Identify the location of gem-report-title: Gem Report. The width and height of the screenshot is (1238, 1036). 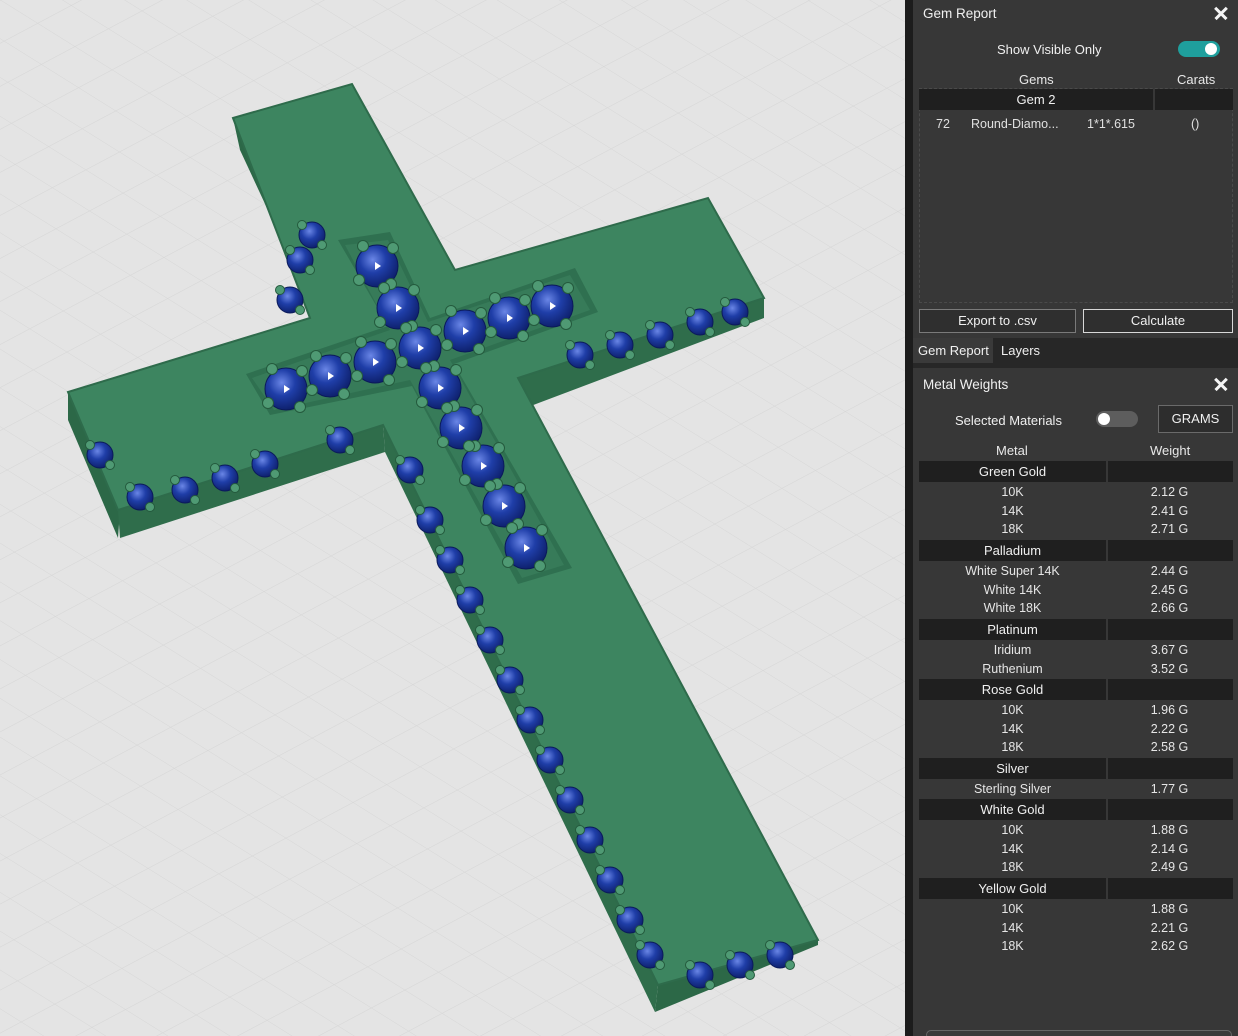
(960, 13).